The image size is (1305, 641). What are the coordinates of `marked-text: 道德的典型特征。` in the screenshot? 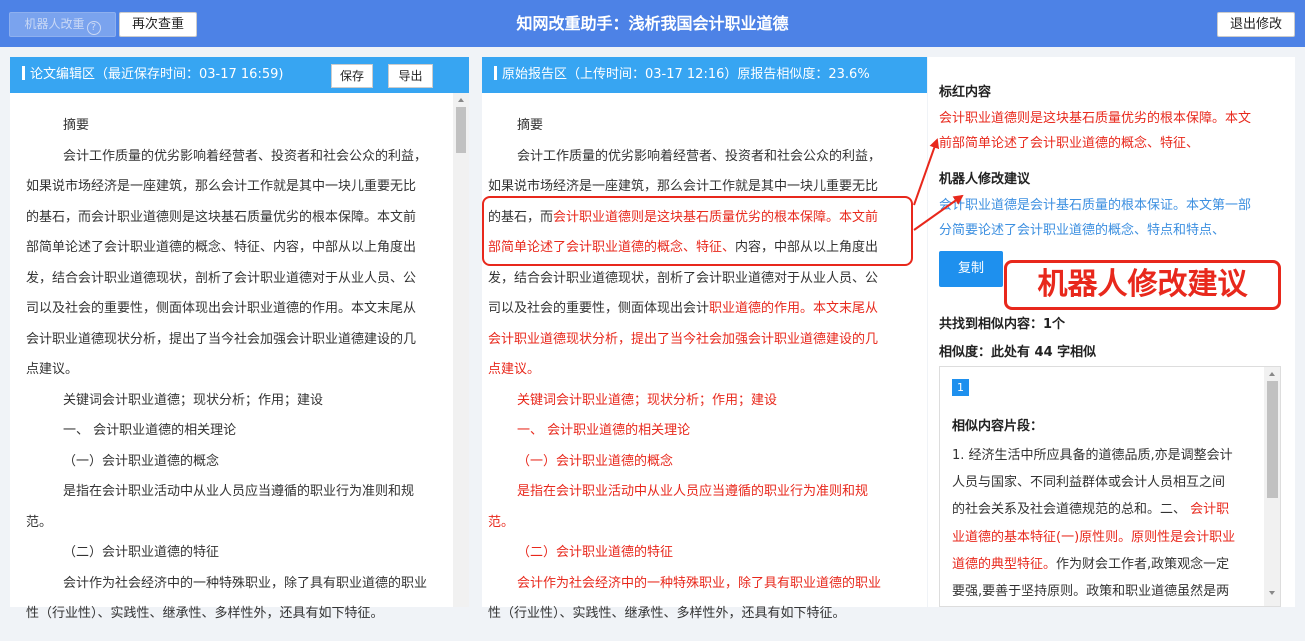 It's located at (1004, 564).